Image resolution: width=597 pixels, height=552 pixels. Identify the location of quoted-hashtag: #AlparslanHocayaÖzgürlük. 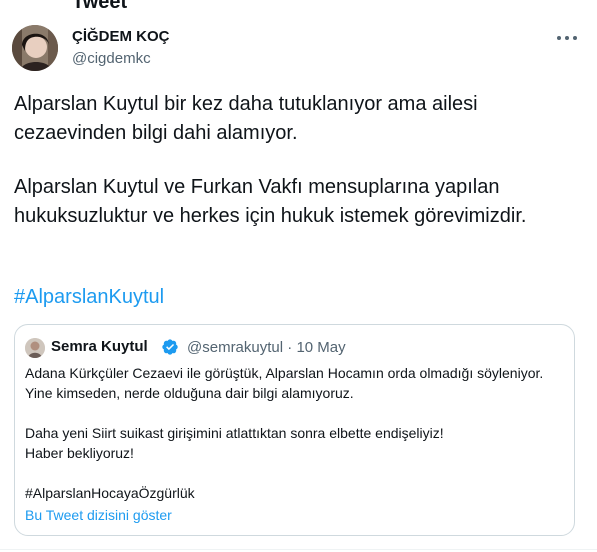
(110, 493).